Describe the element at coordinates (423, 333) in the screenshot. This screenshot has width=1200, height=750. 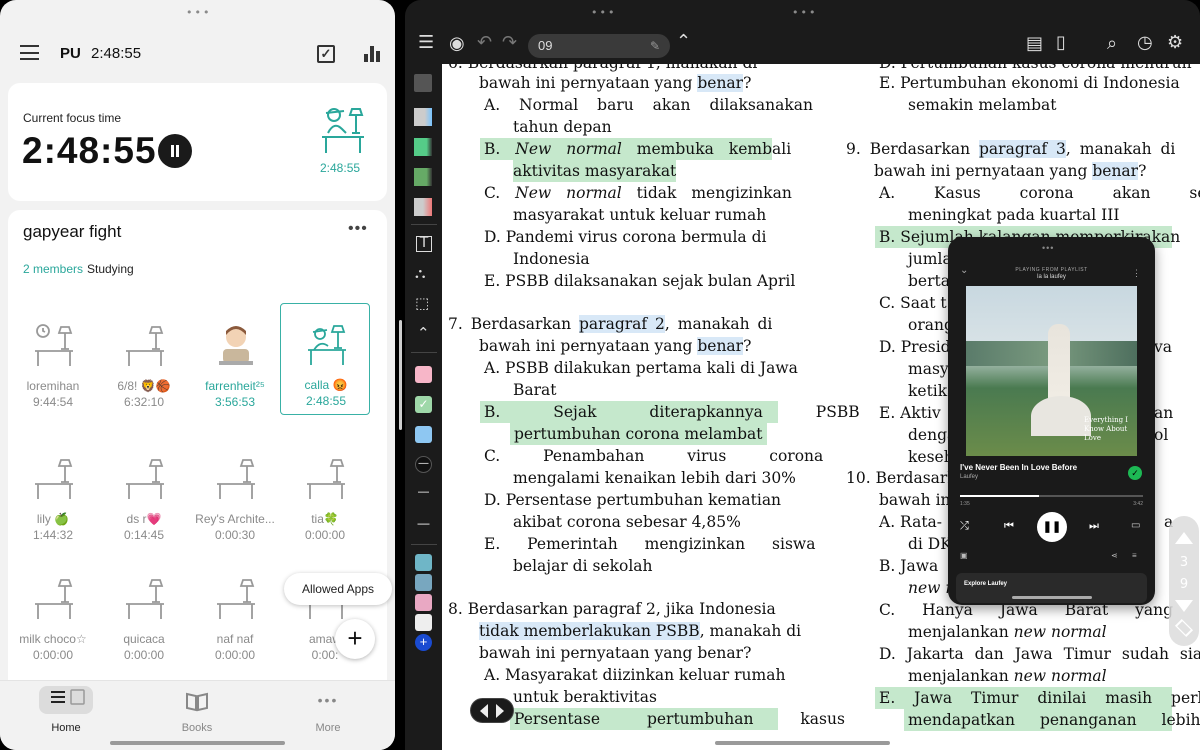
I see `collapse-icon: ⌃` at that location.